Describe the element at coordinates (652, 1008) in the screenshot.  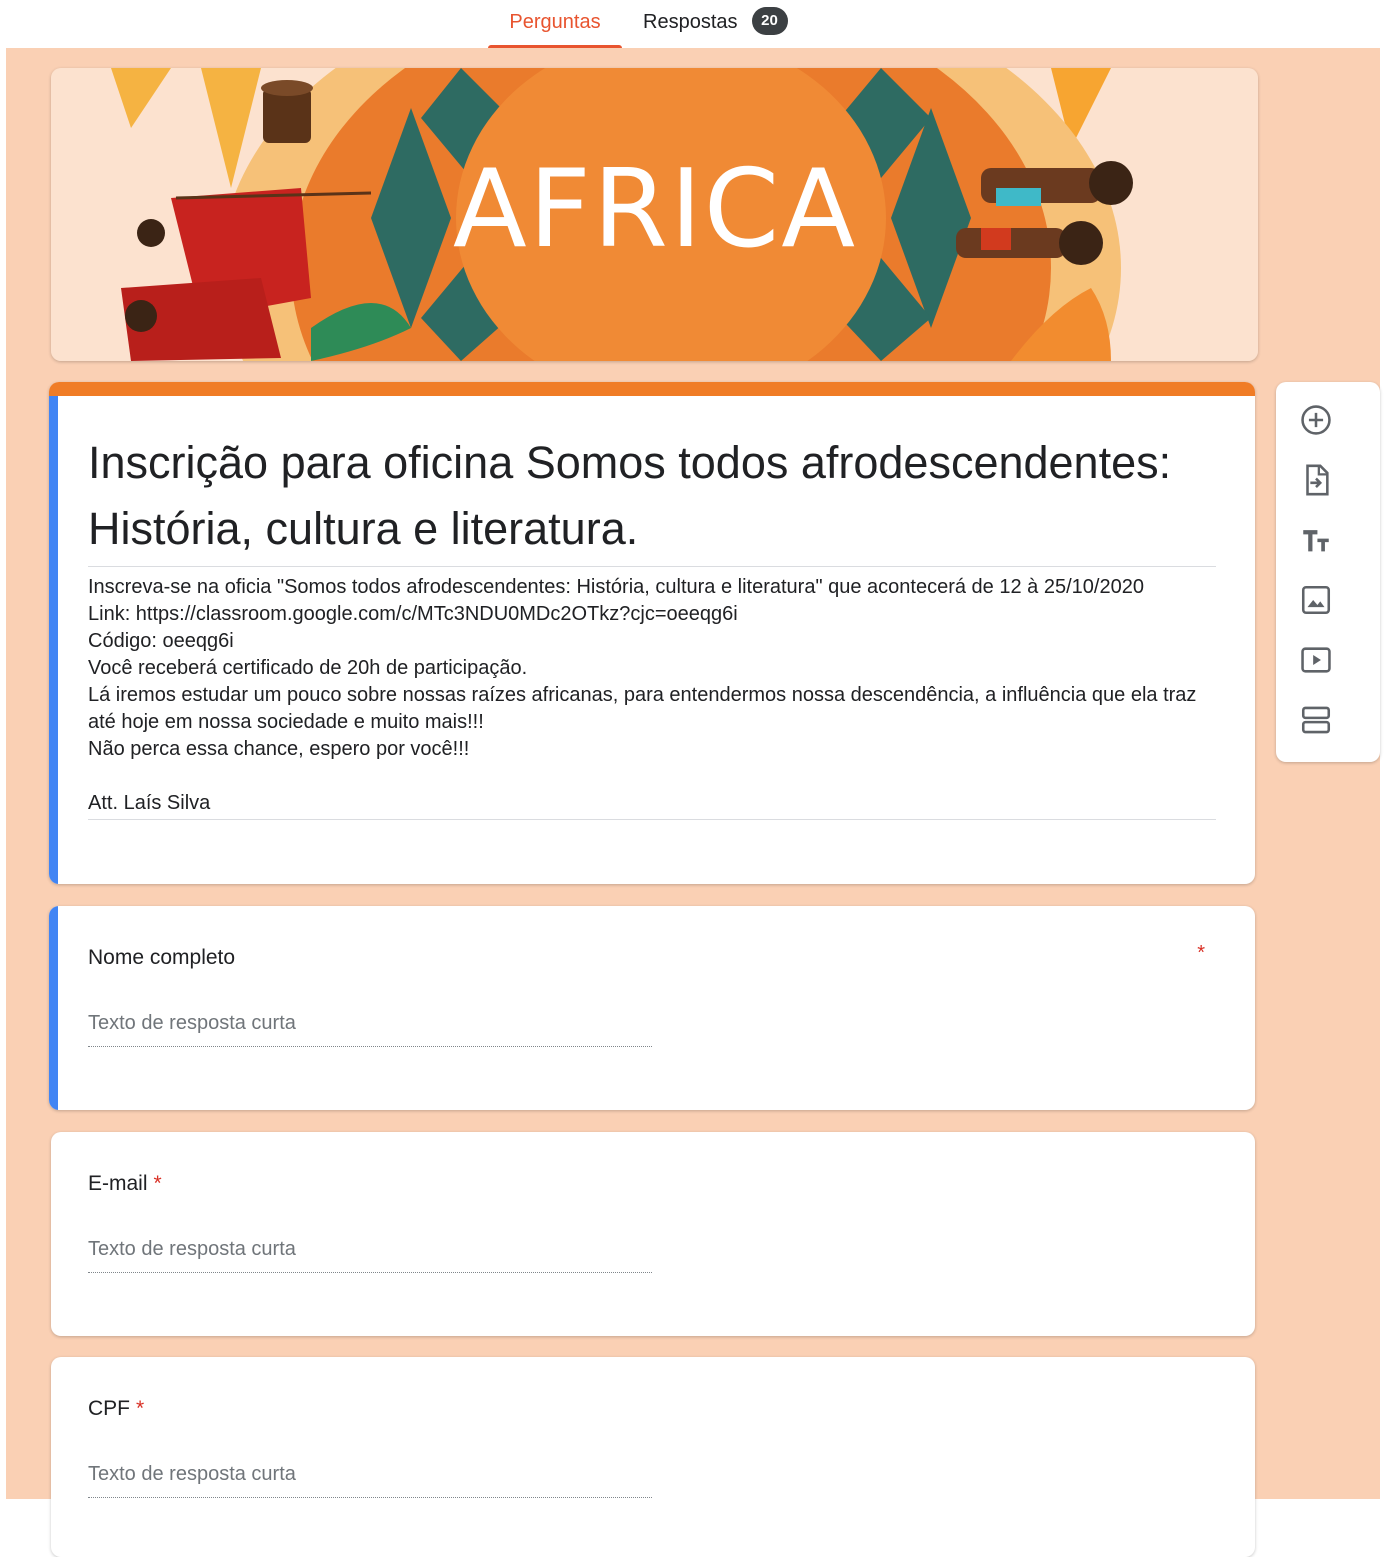
I see `question-card-nome: Nome completo * Texto de resposta curta` at that location.